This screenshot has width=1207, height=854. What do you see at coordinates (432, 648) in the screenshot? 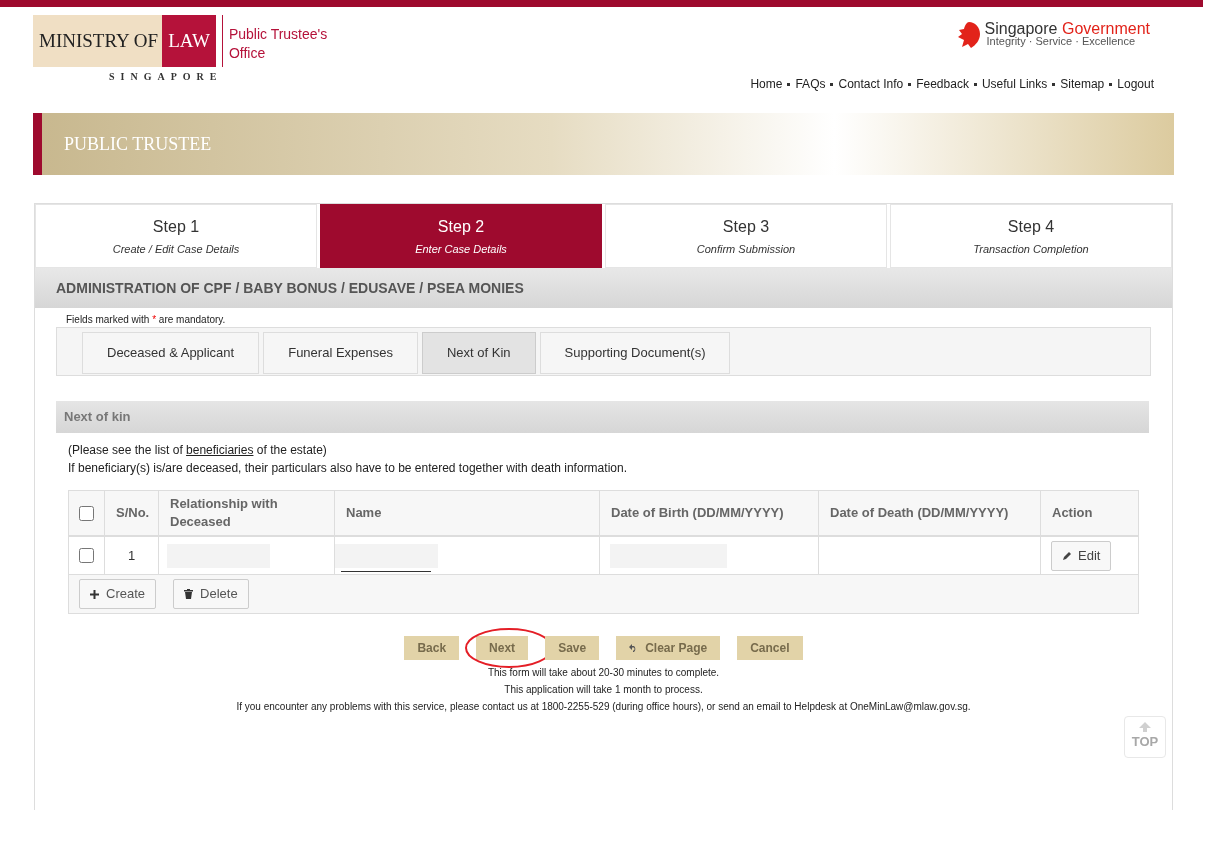
I see `form-button: Back` at bounding box center [432, 648].